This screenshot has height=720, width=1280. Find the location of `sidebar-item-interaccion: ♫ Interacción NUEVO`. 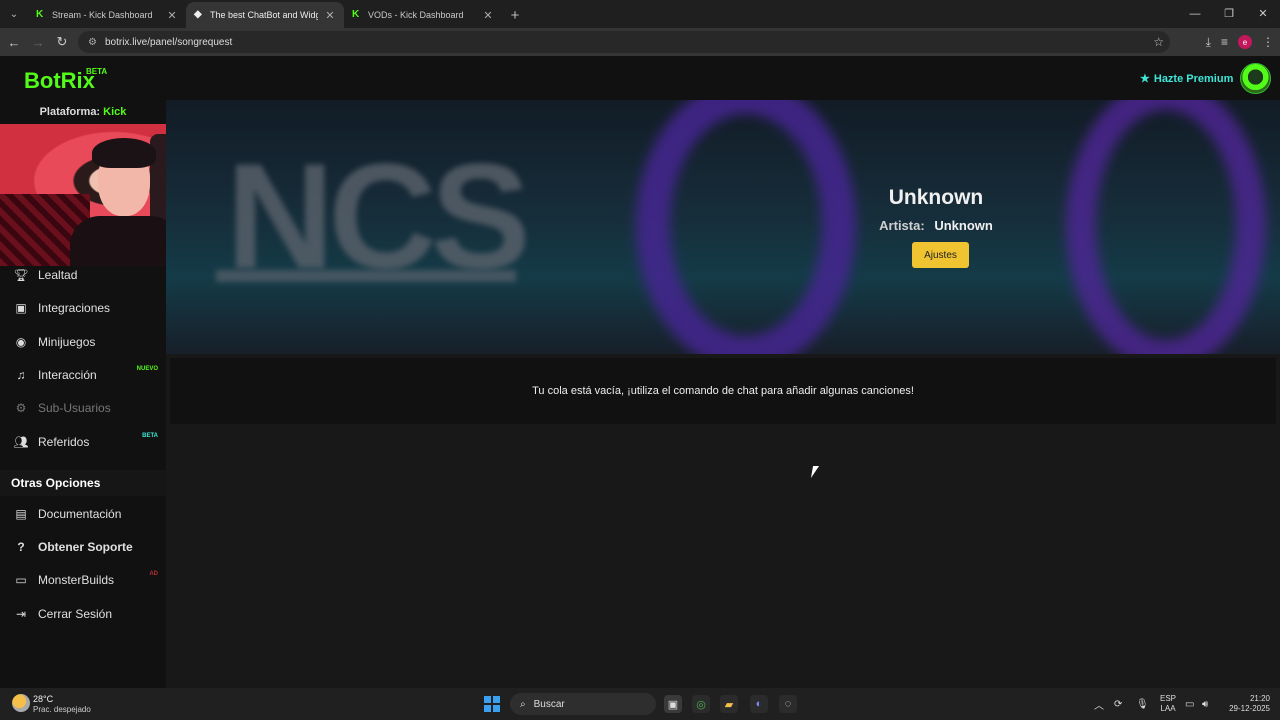

sidebar-item-interaccion: ♫ Interacción NUEVO is located at coordinates (83, 375).